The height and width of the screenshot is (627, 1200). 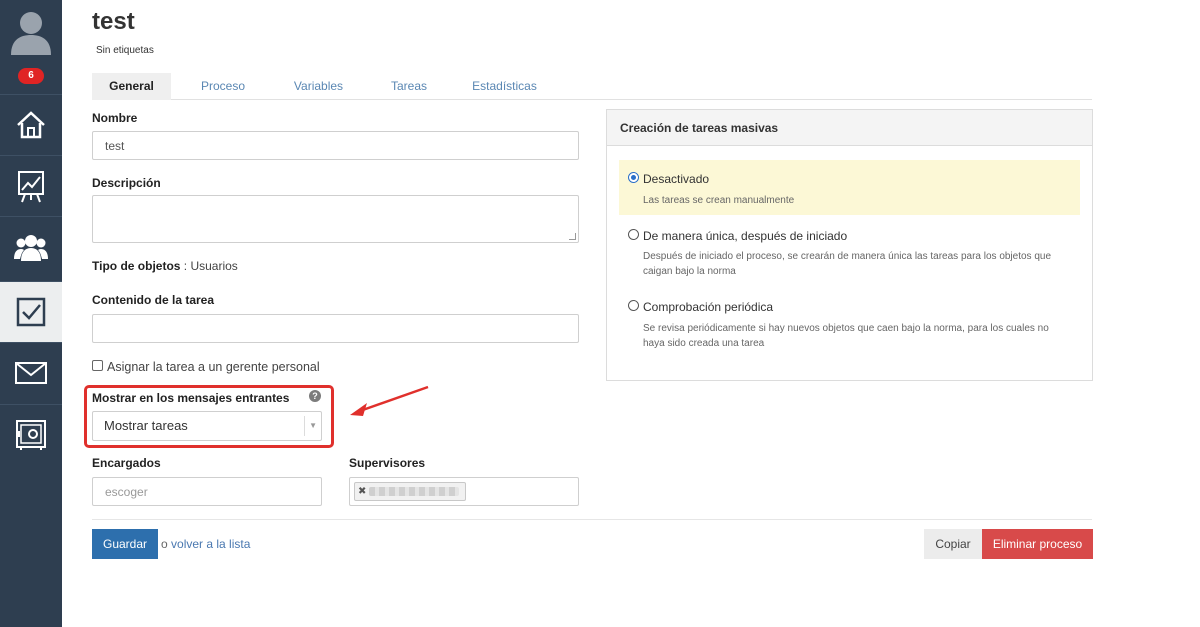 What do you see at coordinates (31, 33) in the screenshot?
I see `user-avatar-icon` at bounding box center [31, 33].